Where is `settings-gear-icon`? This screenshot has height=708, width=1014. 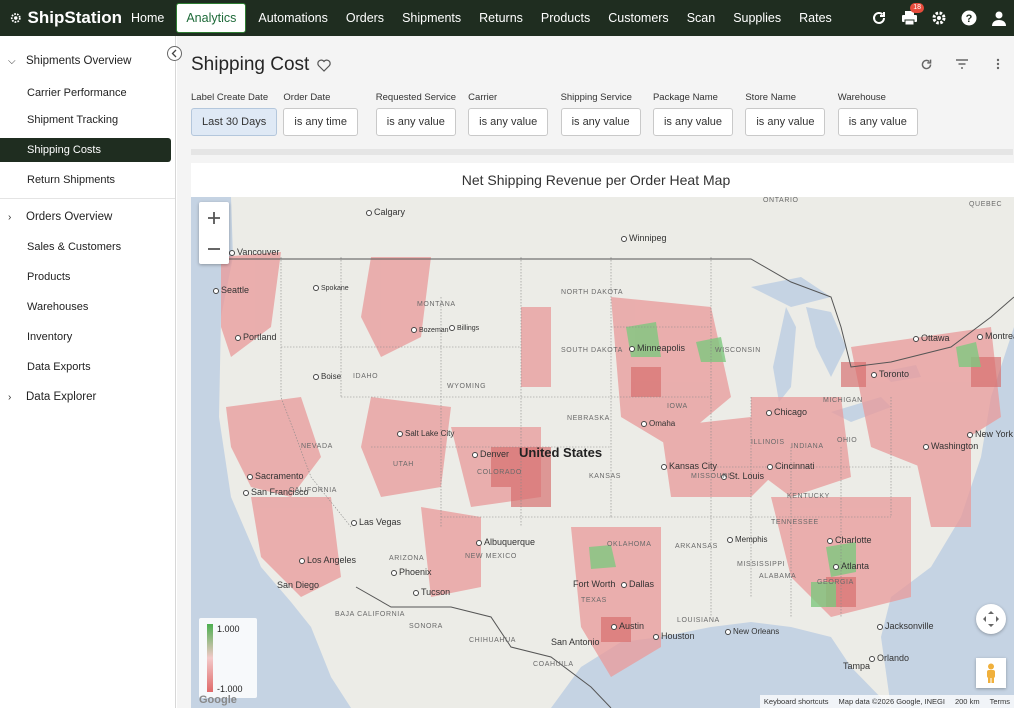 settings-gear-icon is located at coordinates (939, 18).